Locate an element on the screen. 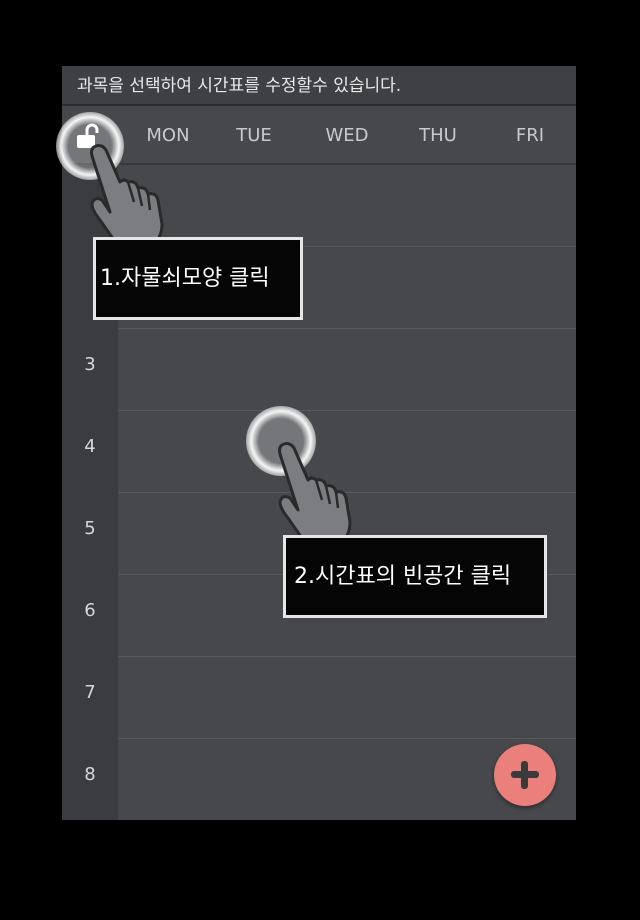 The width and height of the screenshot is (640, 920). day-header-tue: TUE is located at coordinates (254, 135).